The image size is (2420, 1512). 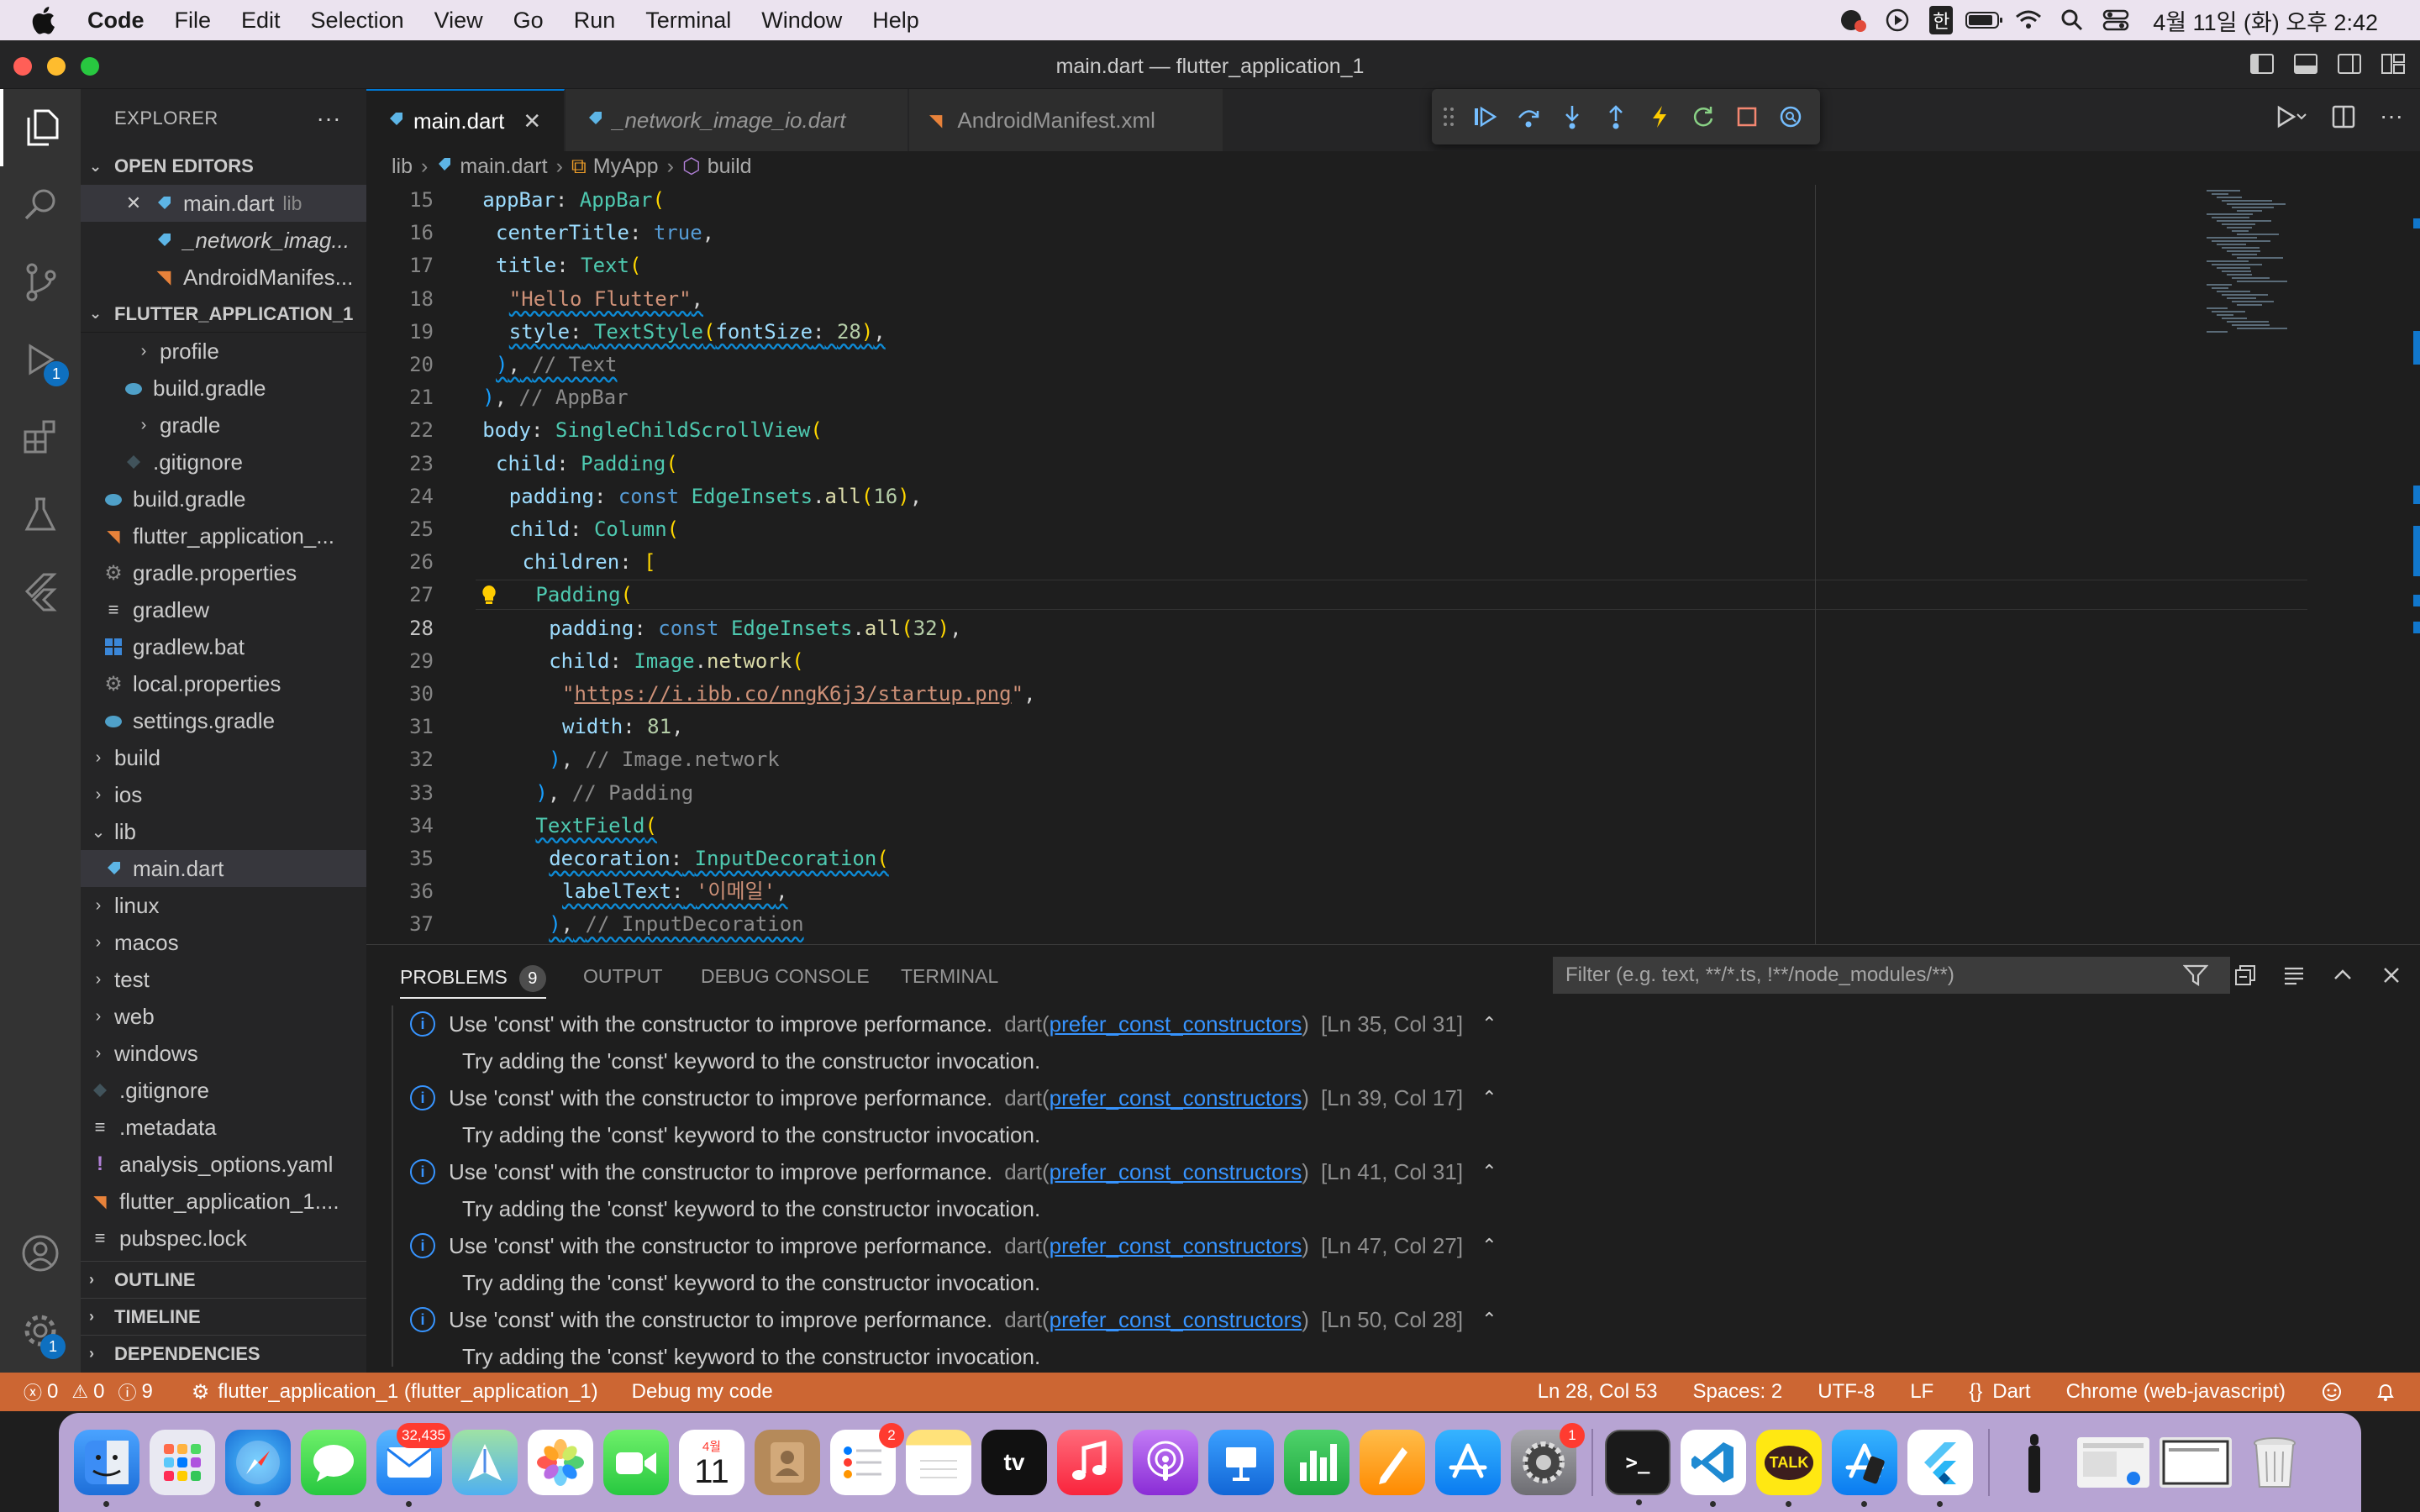 What do you see at coordinates (224, 1164) in the screenshot?
I see `tree-file: ! analysis_options.yaml` at bounding box center [224, 1164].